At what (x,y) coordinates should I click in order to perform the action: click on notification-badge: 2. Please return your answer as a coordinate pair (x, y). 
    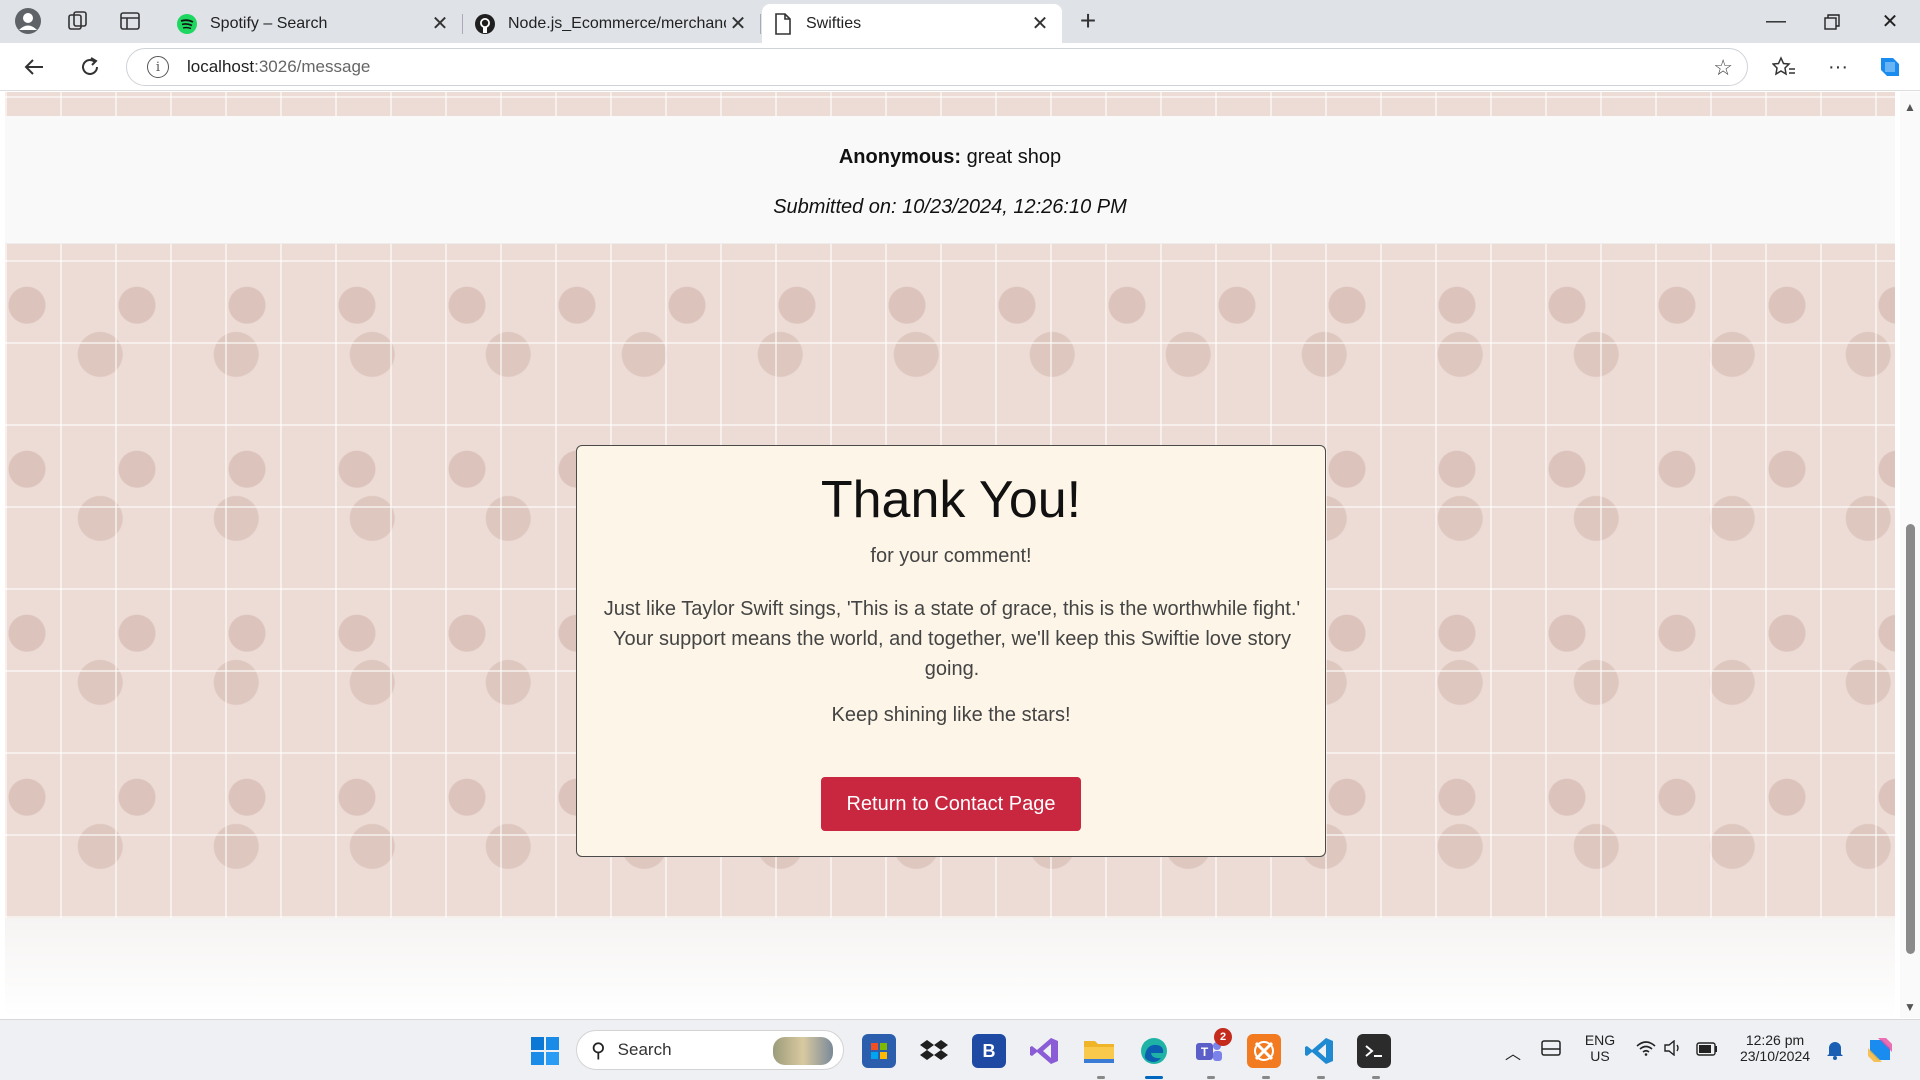
    Looking at the image, I should click on (1223, 1037).